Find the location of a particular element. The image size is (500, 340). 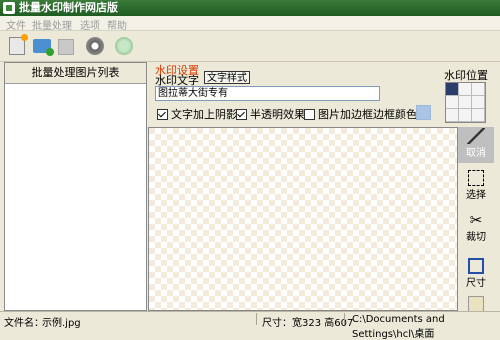

run-icon is located at coordinates (124, 46).